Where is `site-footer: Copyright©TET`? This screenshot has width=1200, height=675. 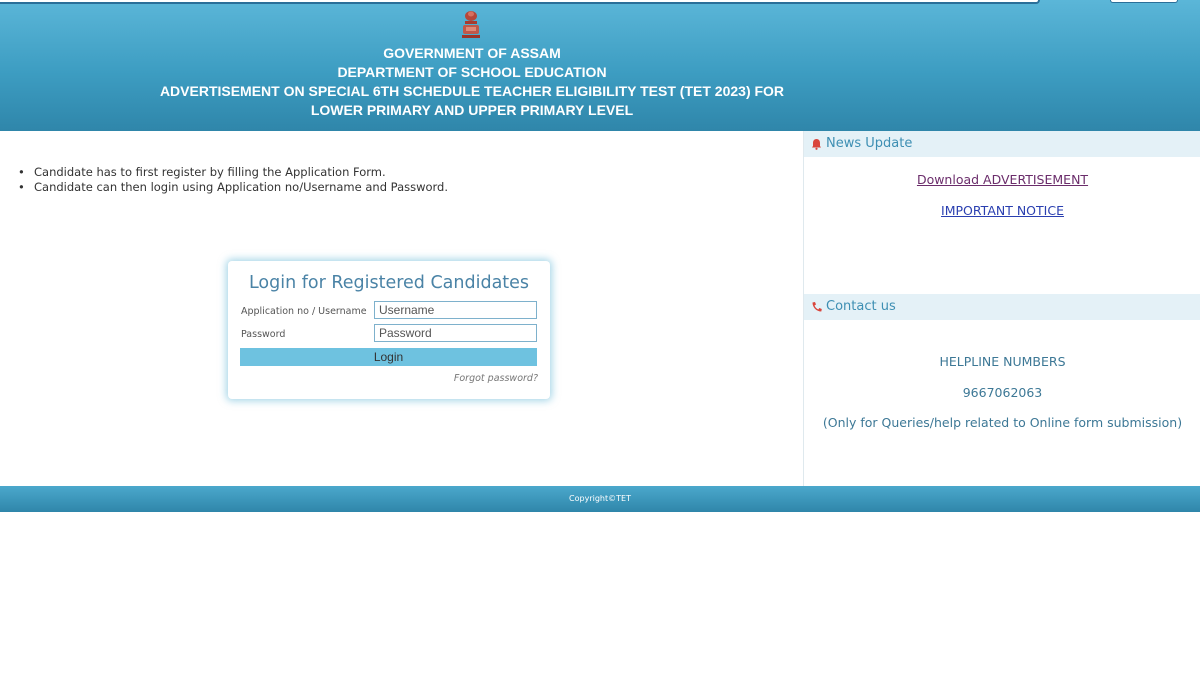
site-footer: Copyright©TET is located at coordinates (600, 499).